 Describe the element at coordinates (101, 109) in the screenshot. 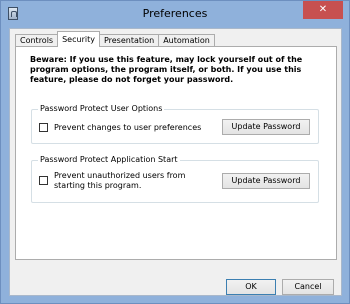

I see `user-options-group-title: Password Protect User Options` at that location.